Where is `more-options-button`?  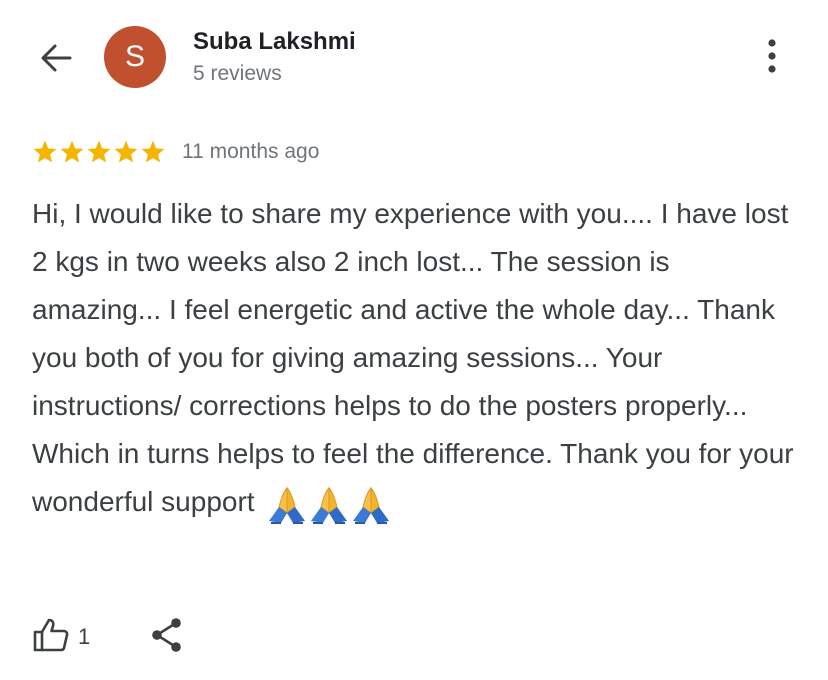 more-options-button is located at coordinates (772, 58).